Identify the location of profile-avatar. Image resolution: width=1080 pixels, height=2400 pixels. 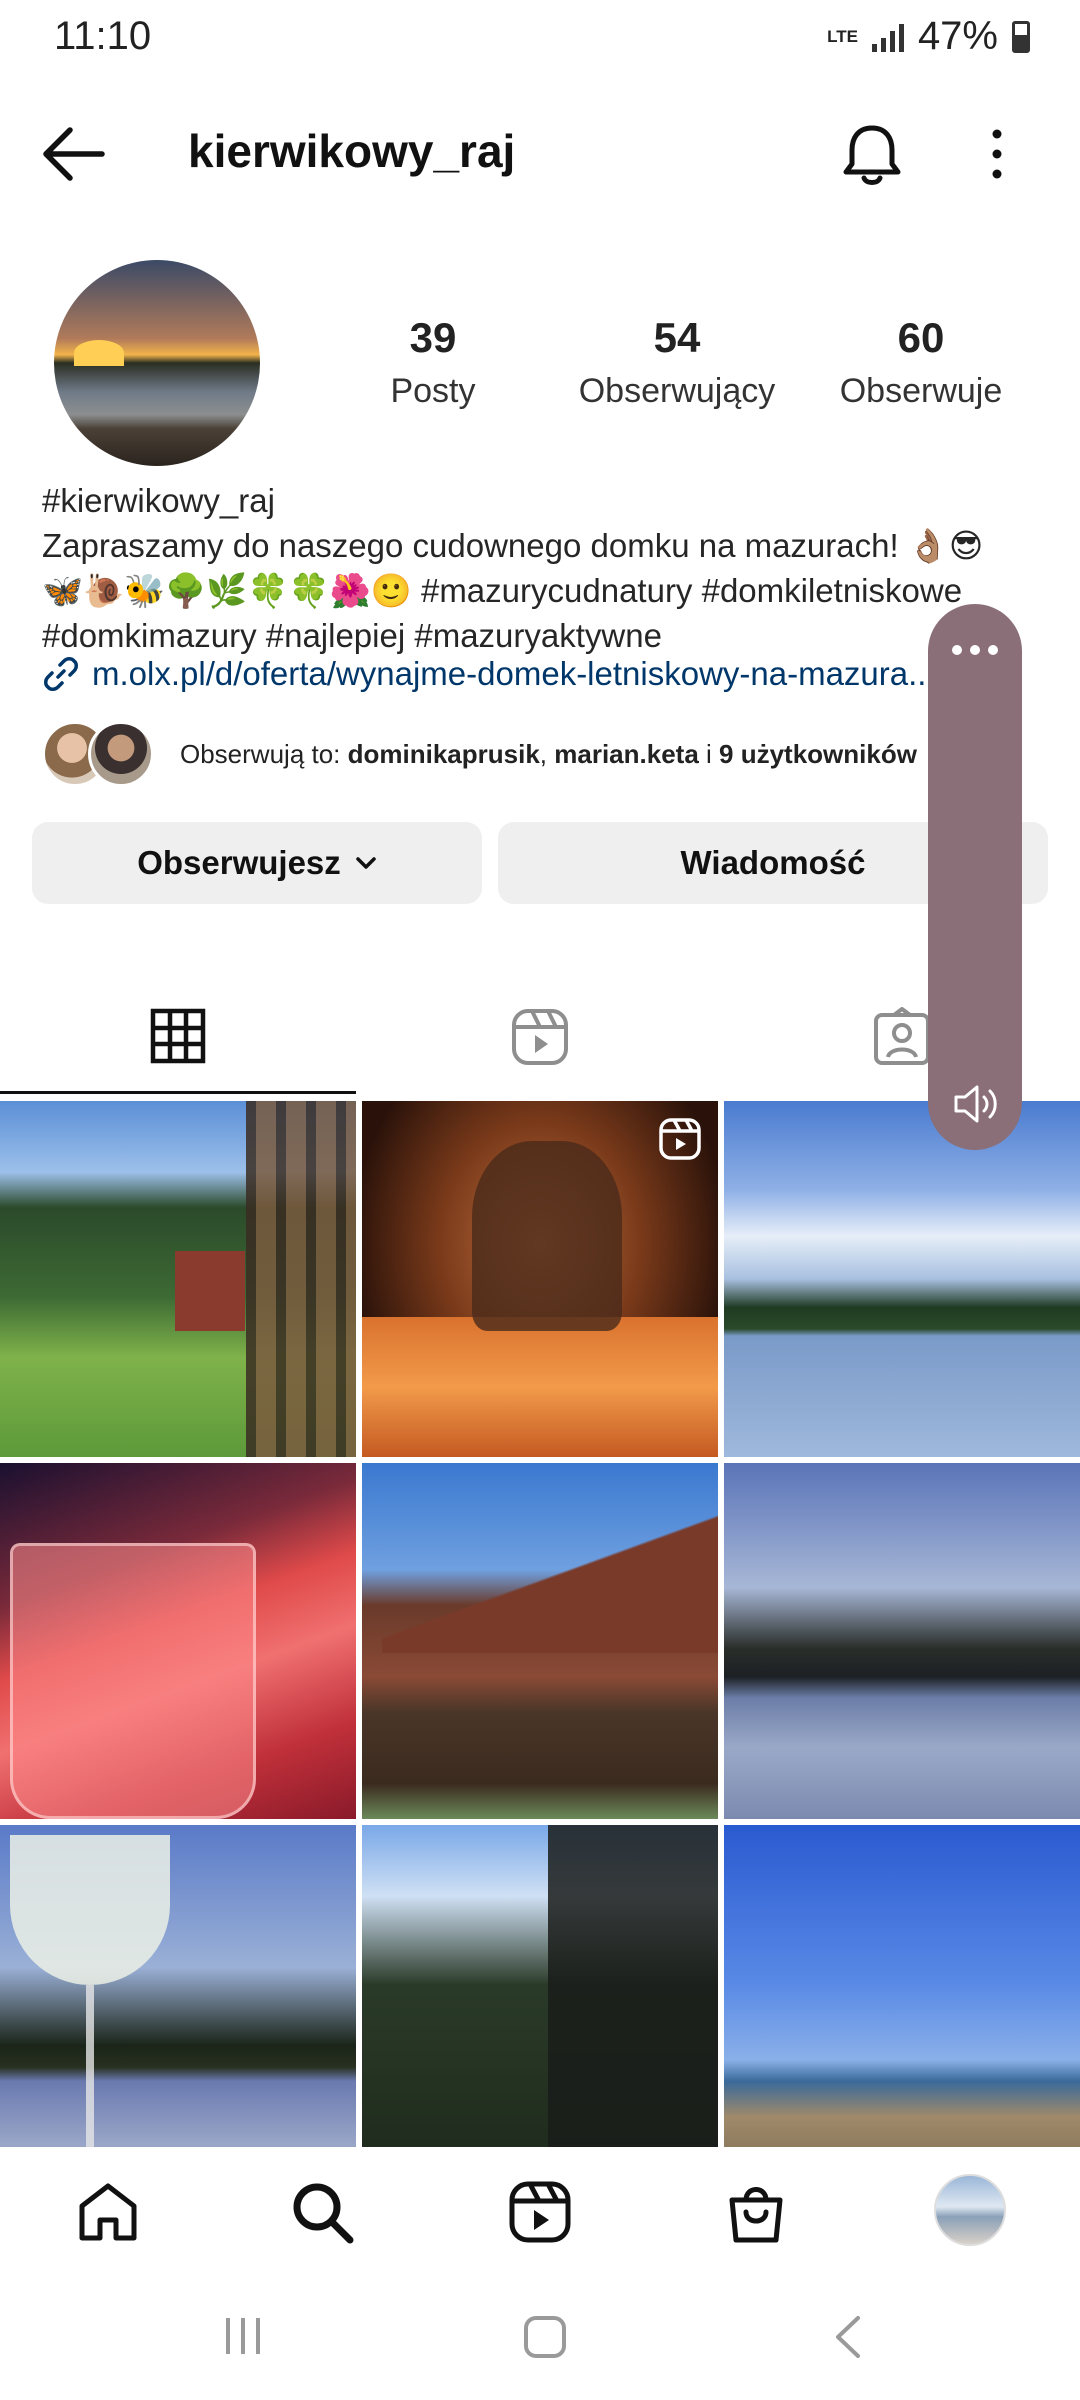
(157, 363).